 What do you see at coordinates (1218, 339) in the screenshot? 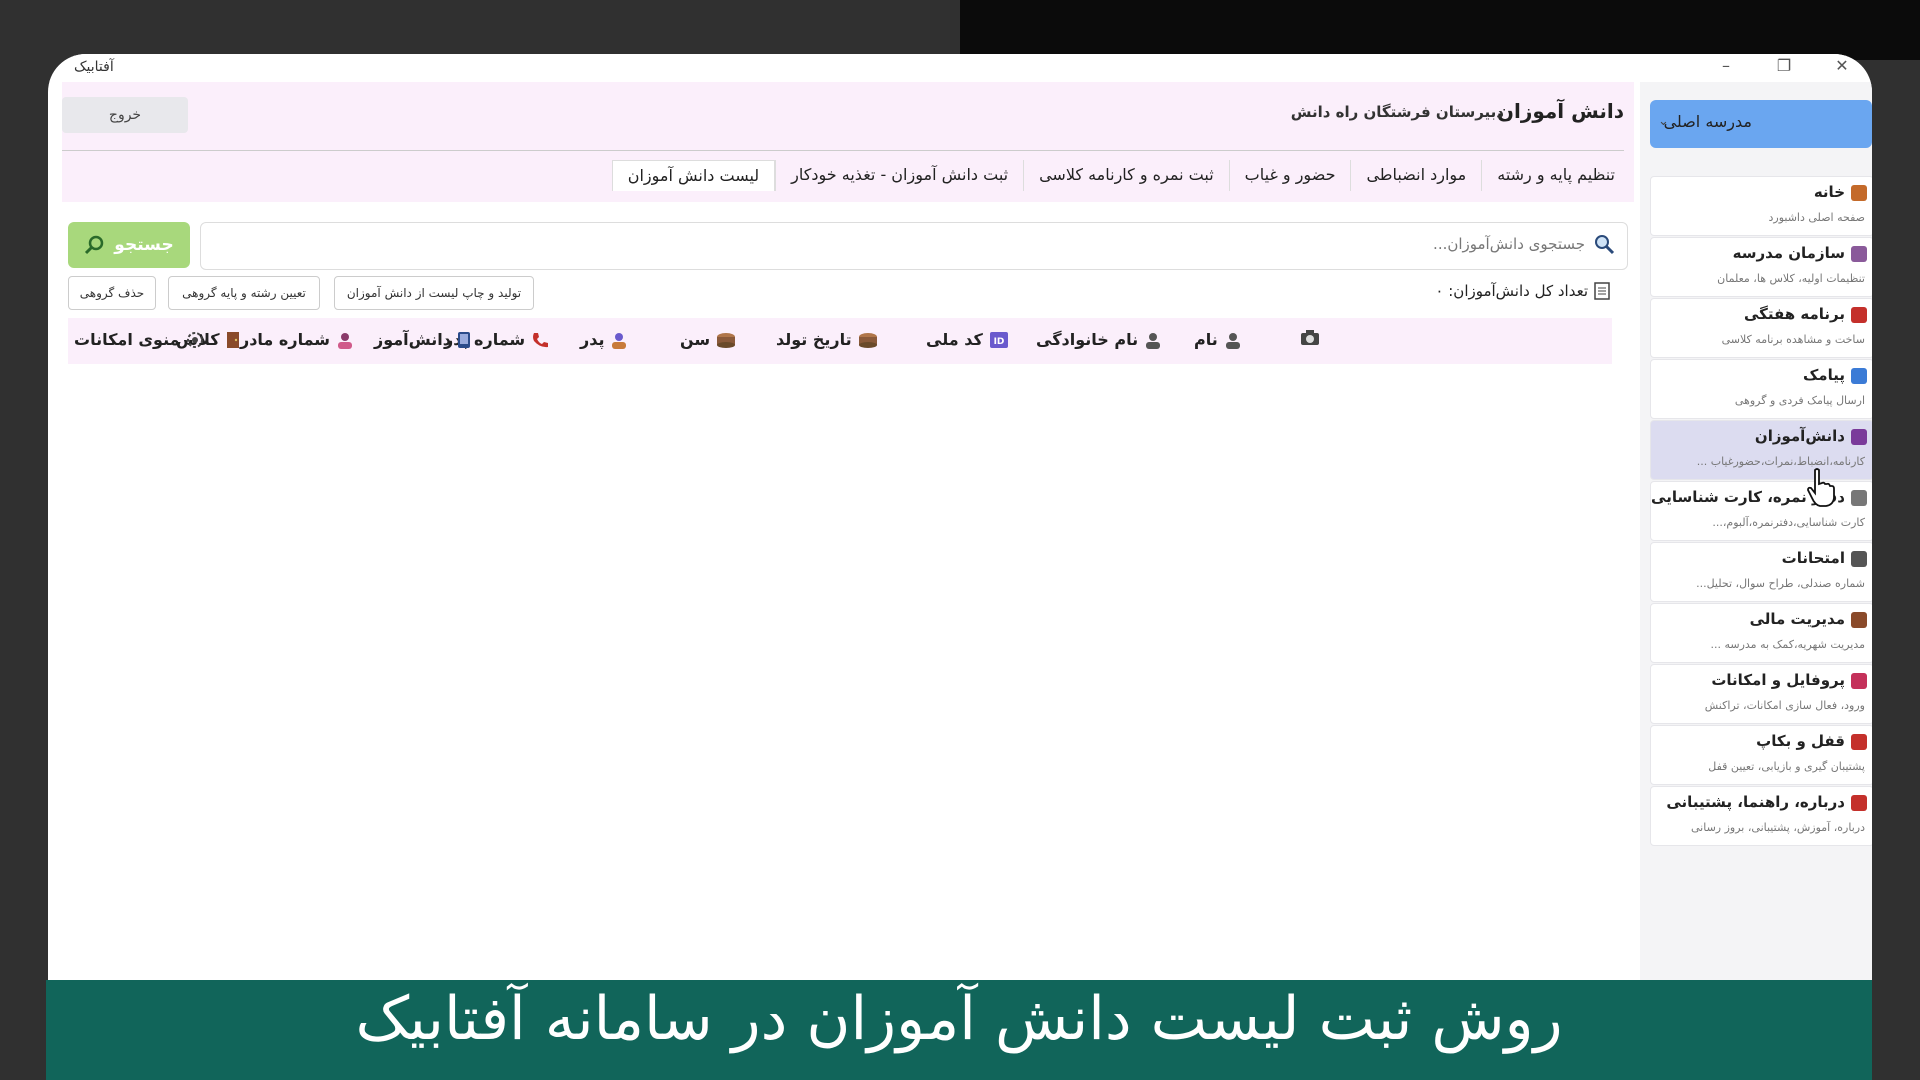
I see `column-first-name: نام` at bounding box center [1218, 339].